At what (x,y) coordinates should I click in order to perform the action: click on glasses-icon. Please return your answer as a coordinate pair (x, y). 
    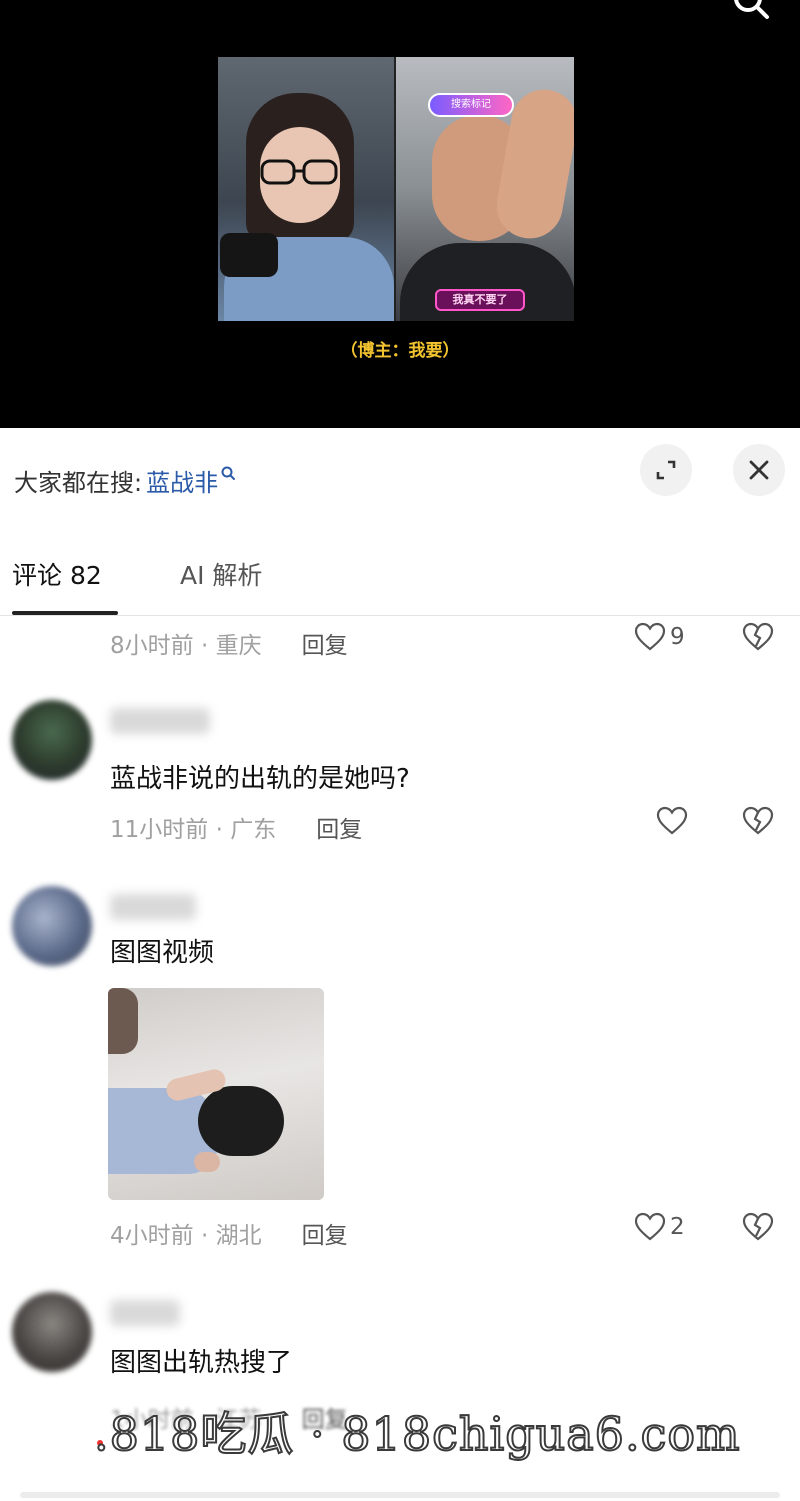
    Looking at the image, I should click on (299, 172).